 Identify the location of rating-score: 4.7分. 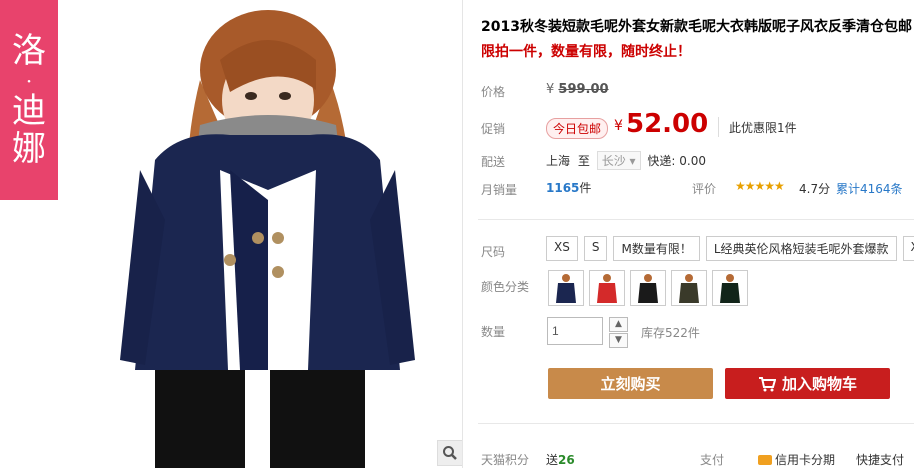
(815, 189).